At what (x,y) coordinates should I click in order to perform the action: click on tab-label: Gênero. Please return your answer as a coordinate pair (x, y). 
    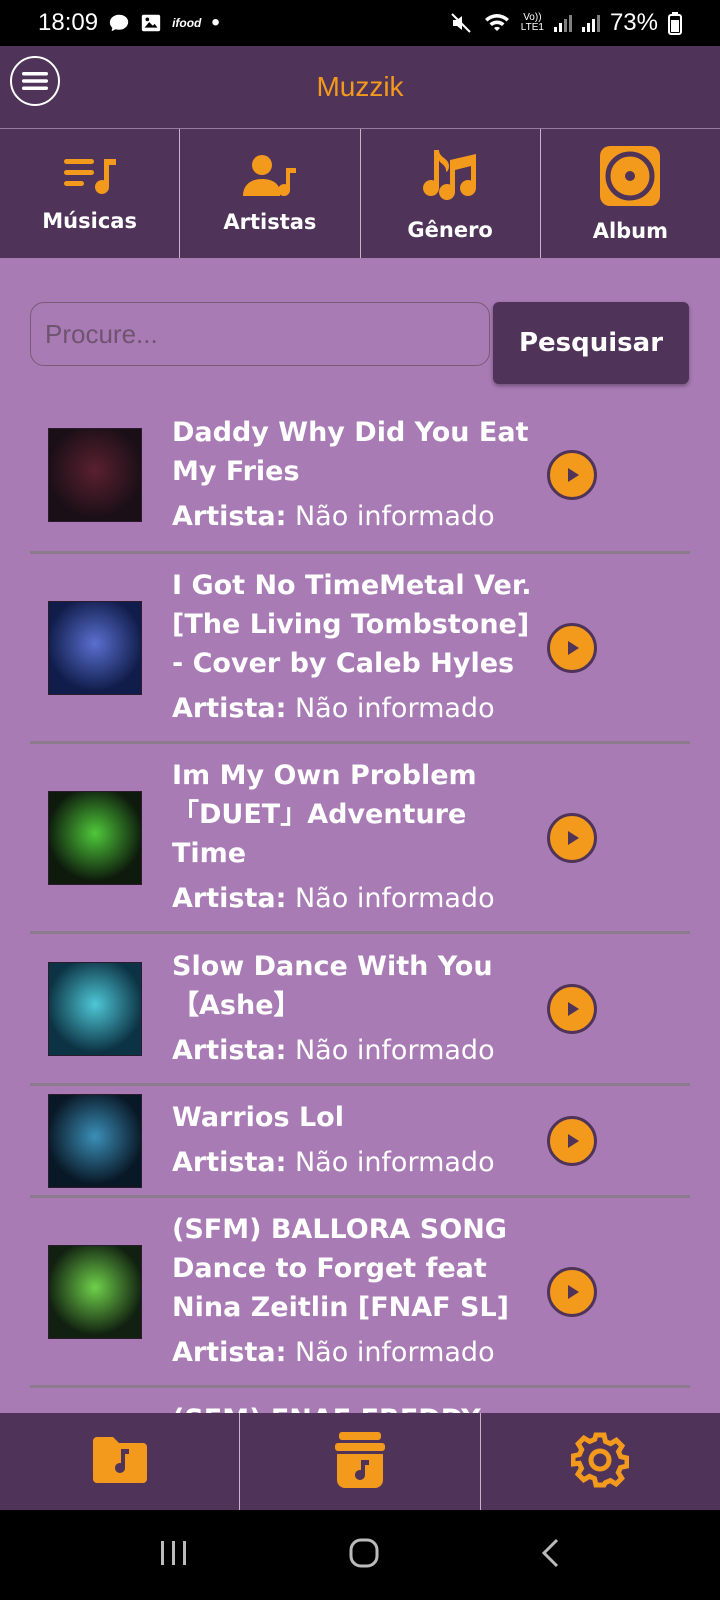
    Looking at the image, I should click on (450, 230).